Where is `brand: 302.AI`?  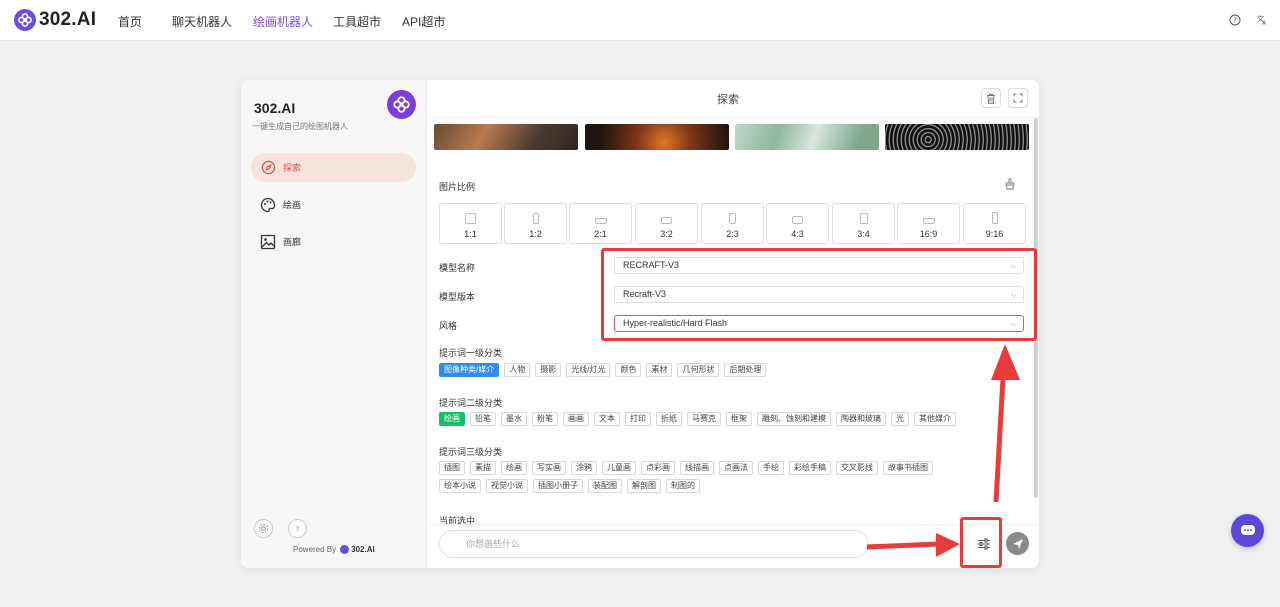
brand: 302.AI is located at coordinates (55, 20).